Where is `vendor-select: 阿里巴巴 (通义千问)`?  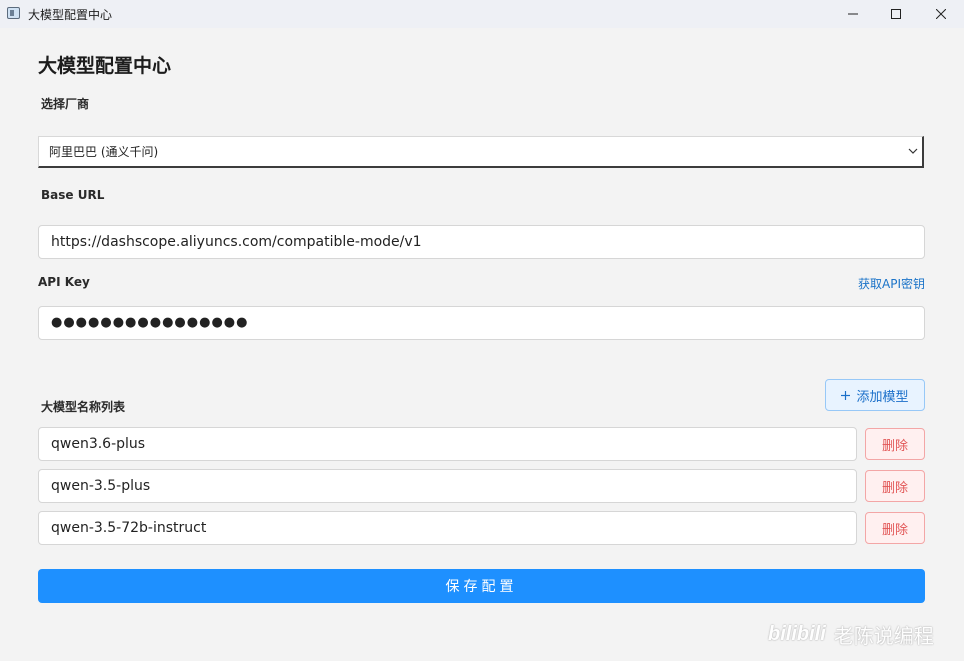 vendor-select: 阿里巴巴 (通义千问) is located at coordinates (481, 152).